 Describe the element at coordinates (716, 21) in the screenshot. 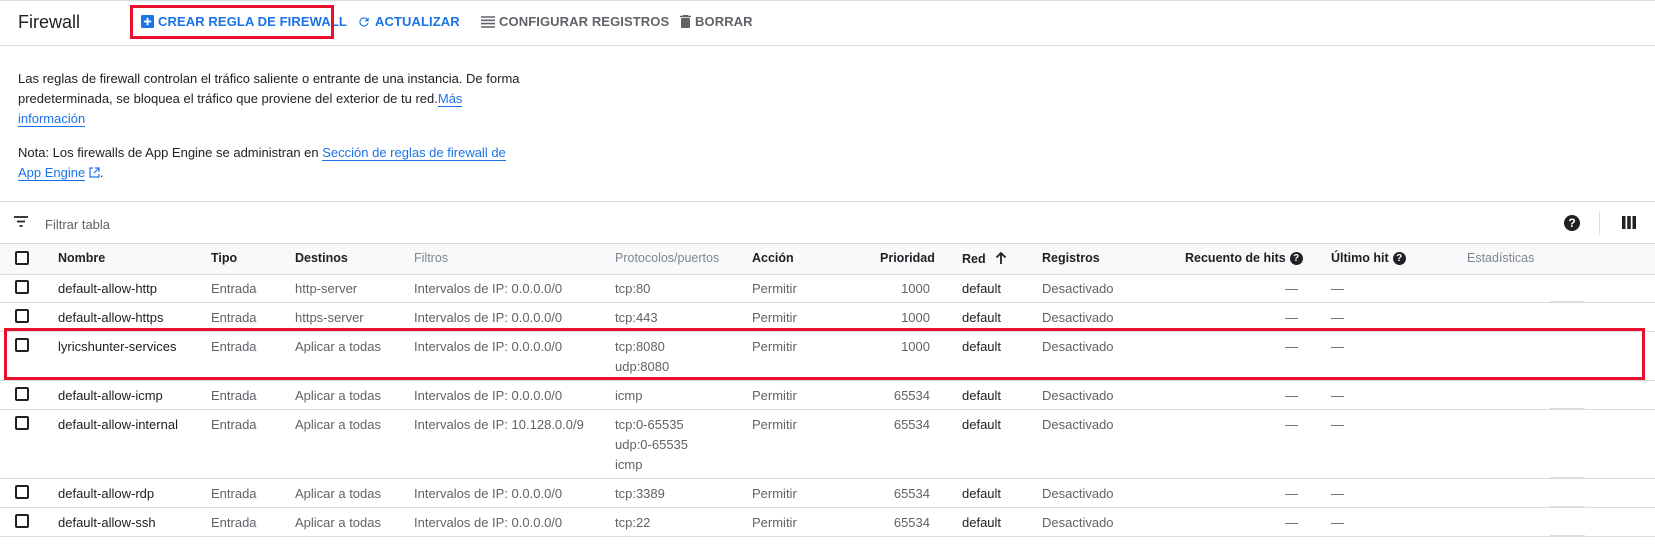

I see `delete-button: BORRAR` at that location.